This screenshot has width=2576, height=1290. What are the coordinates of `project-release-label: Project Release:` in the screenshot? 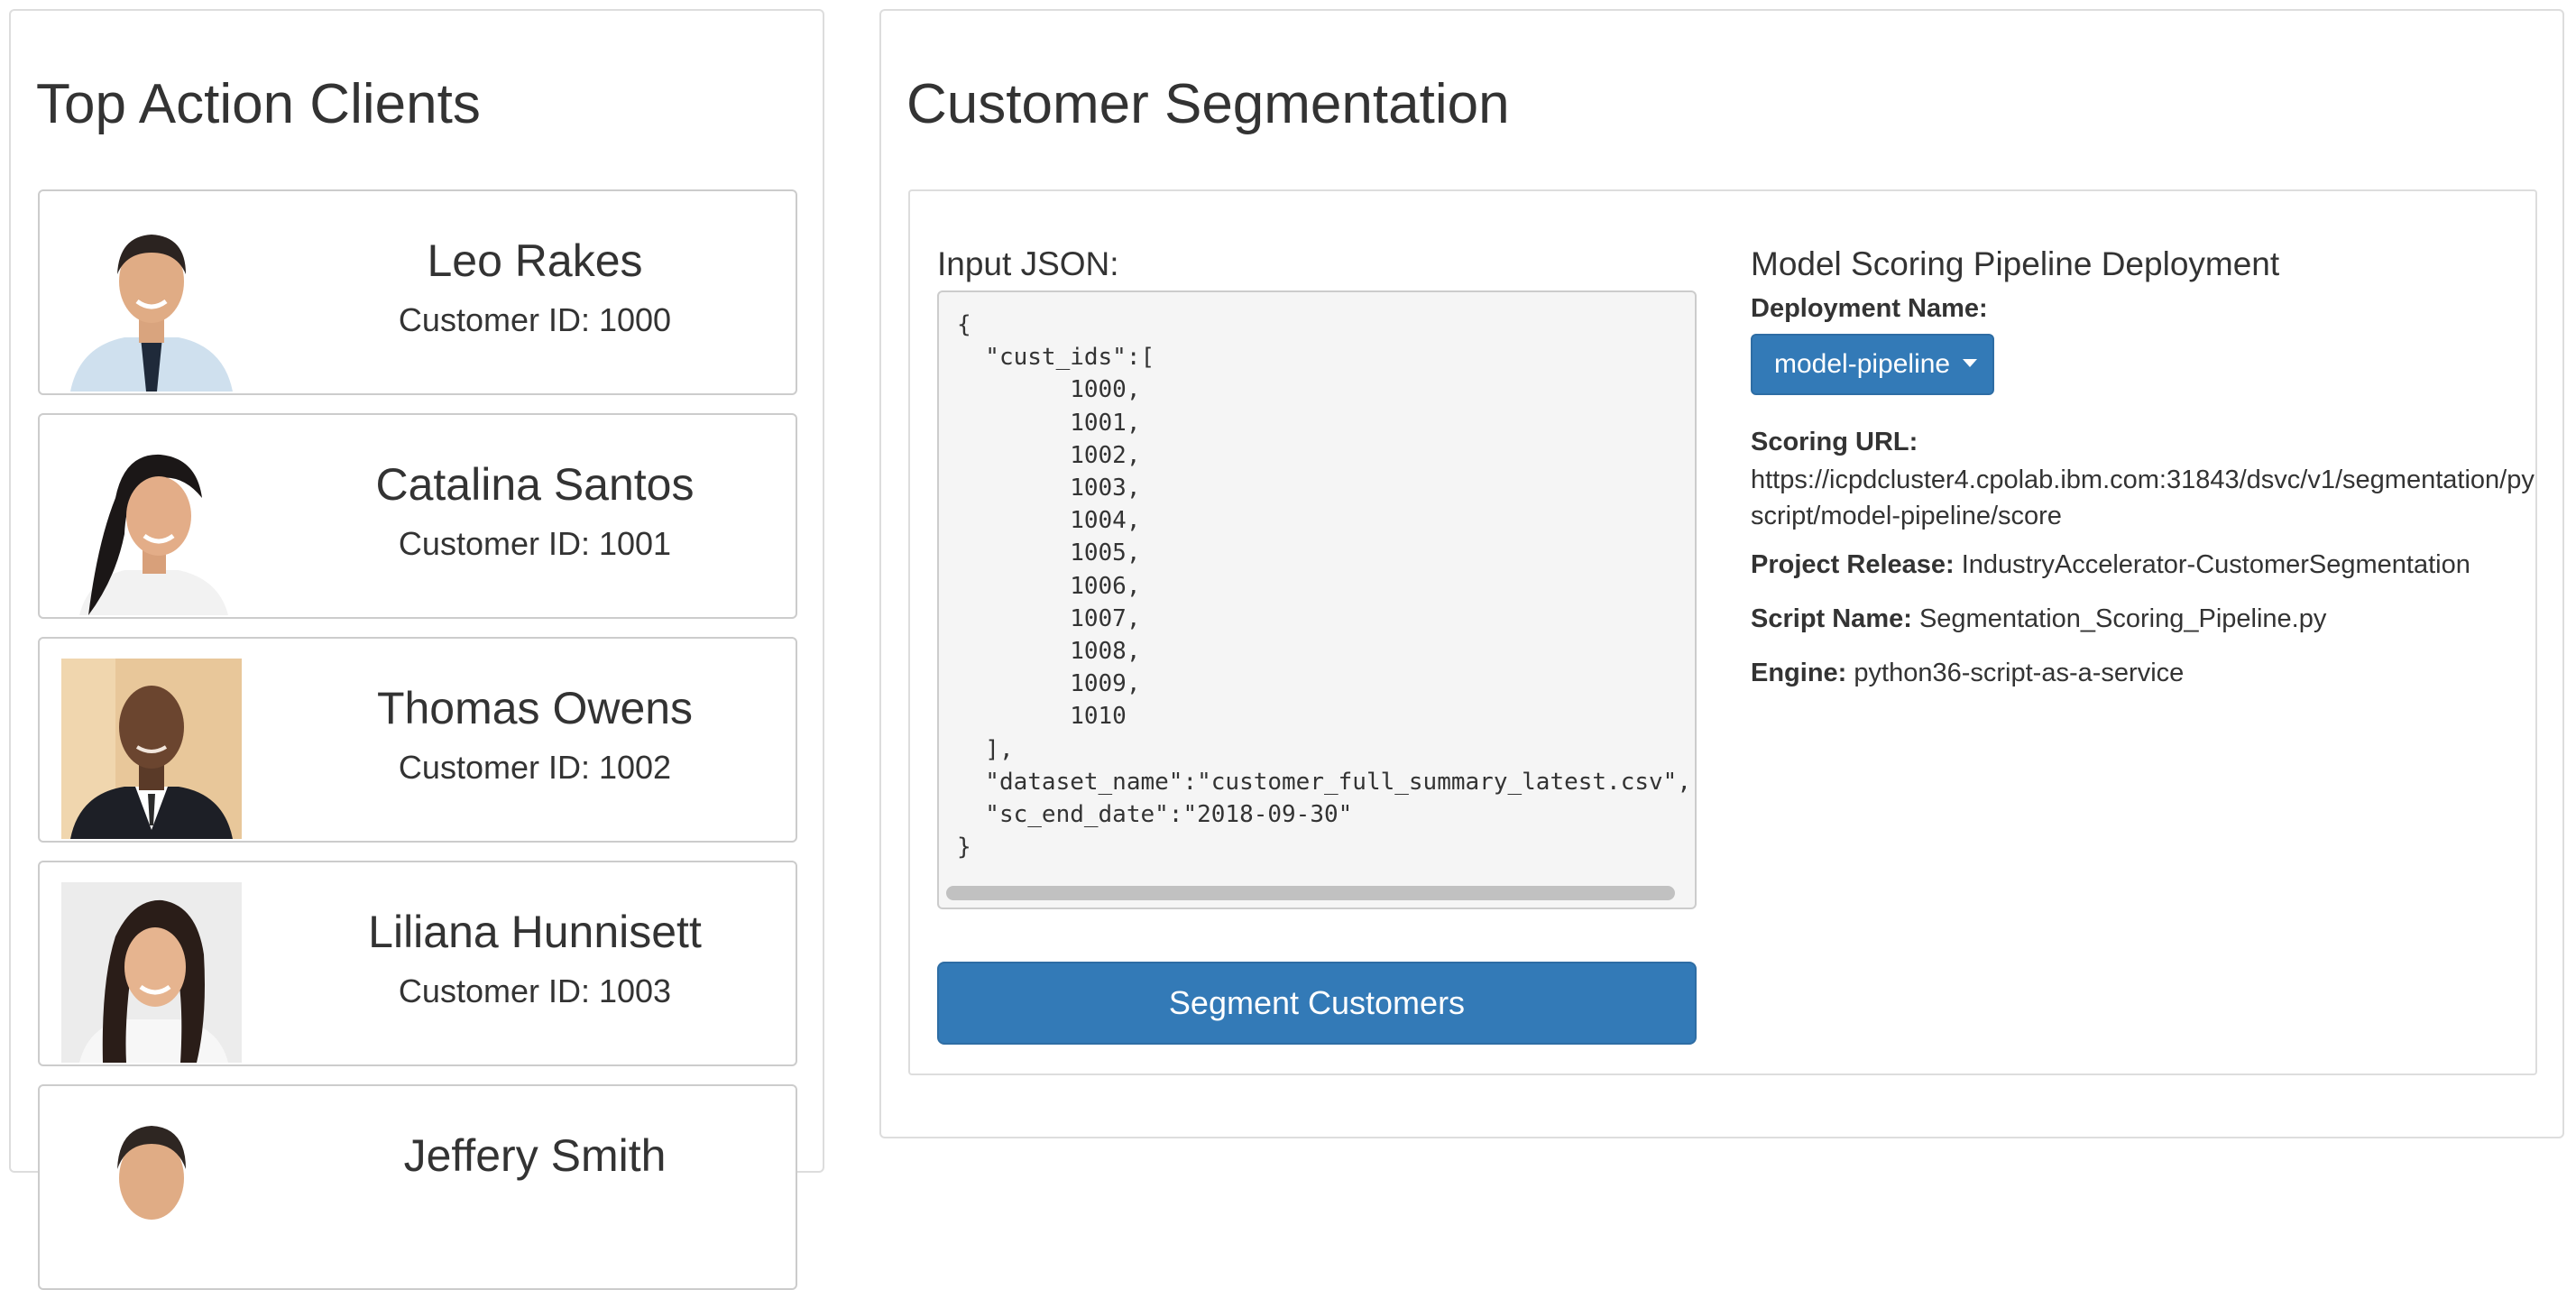 It's located at (1853, 564).